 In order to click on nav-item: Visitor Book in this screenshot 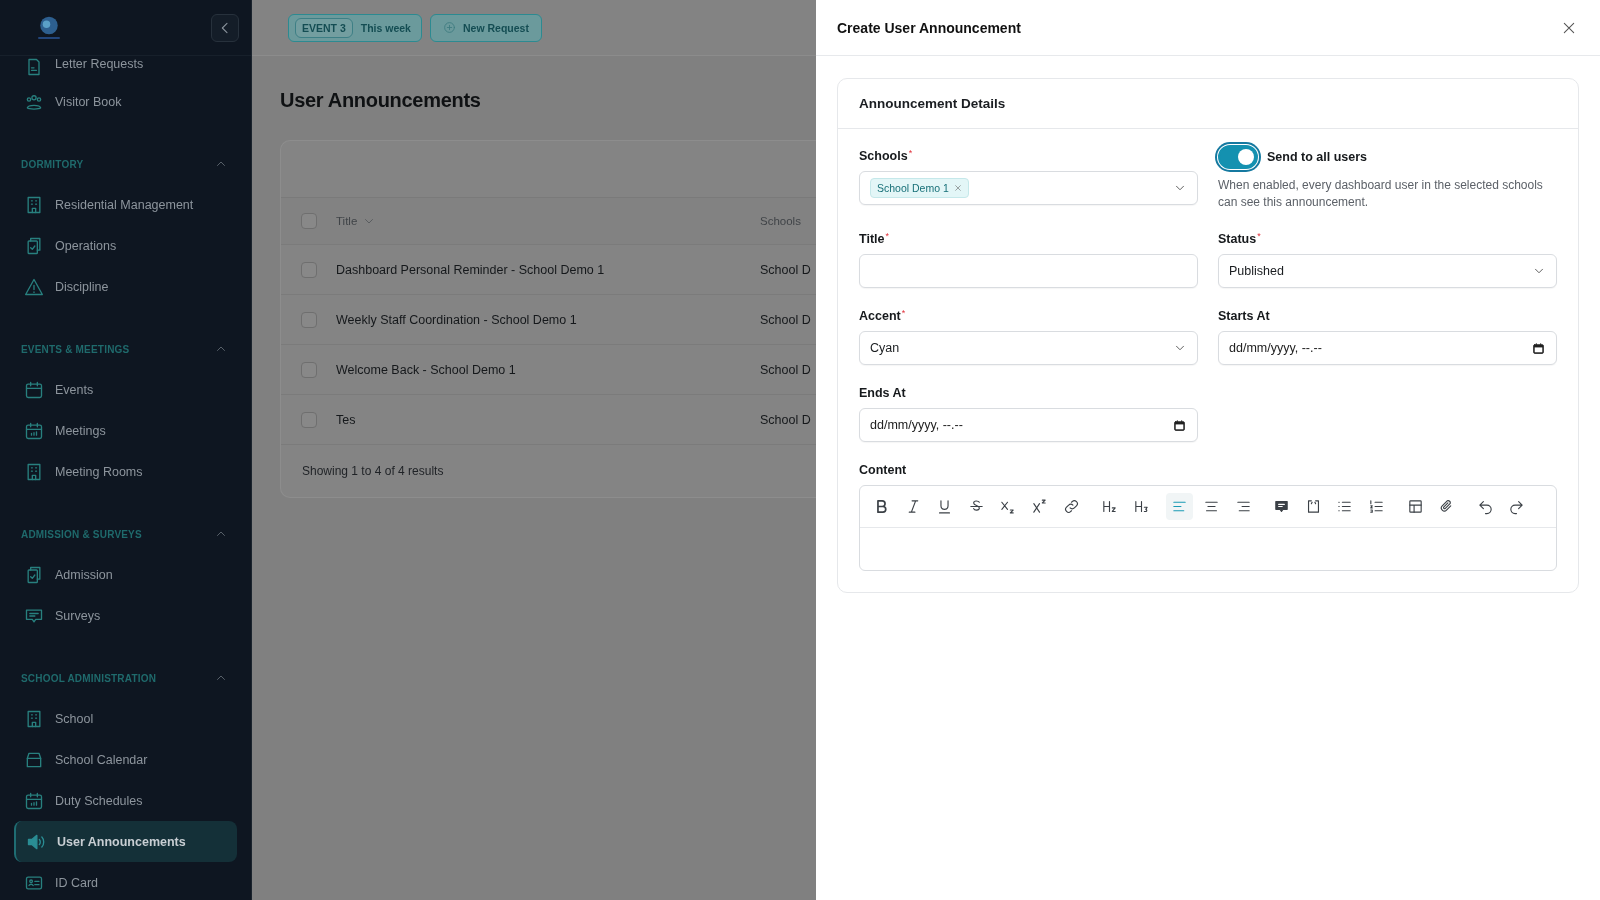, I will do `click(125, 101)`.